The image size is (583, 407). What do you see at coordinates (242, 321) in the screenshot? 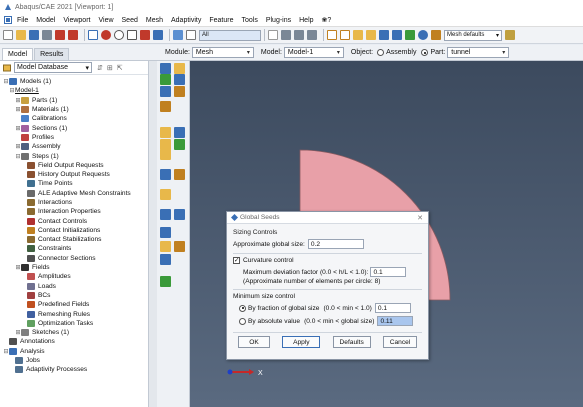
I see `by-absolute-radio` at bounding box center [242, 321].